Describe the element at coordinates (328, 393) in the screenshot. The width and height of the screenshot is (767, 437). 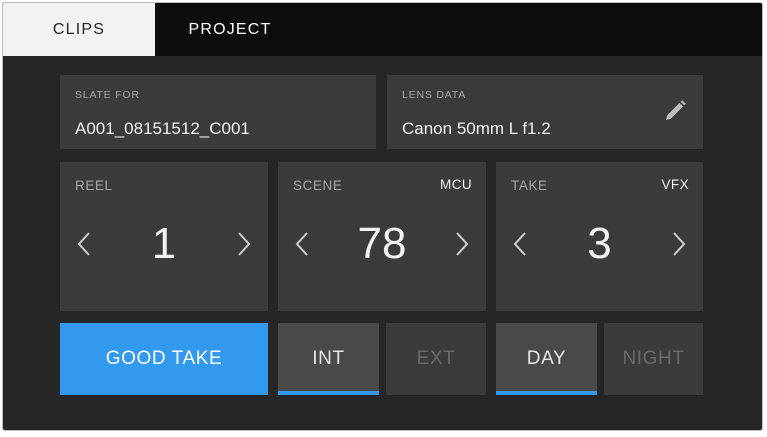
I see `int-selected-indicator` at that location.